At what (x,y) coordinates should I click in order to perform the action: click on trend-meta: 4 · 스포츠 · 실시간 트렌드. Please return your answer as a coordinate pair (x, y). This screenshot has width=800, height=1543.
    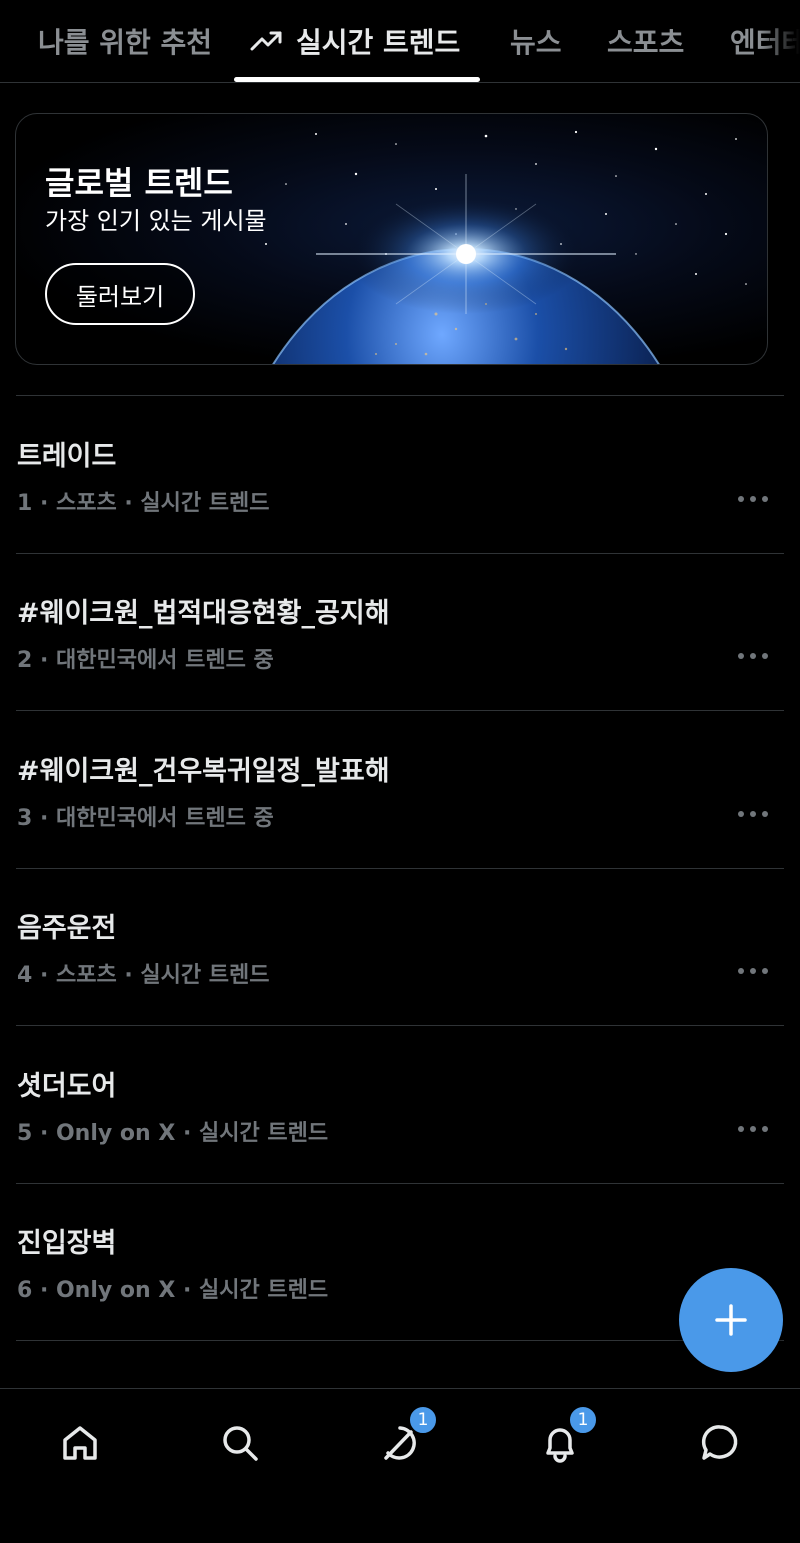
    Looking at the image, I should click on (143, 975).